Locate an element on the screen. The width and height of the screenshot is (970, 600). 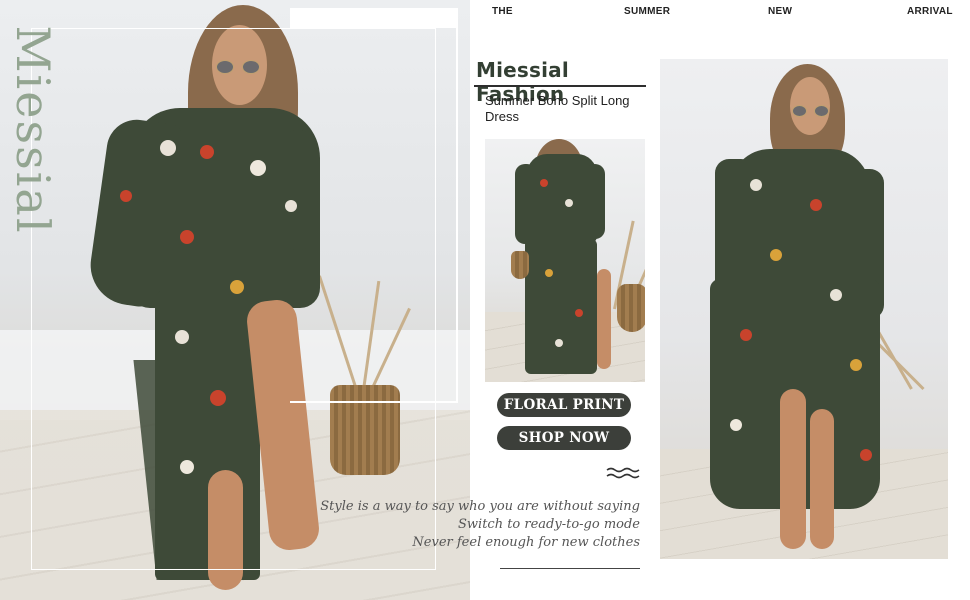
bottom-divider is located at coordinates (570, 568).